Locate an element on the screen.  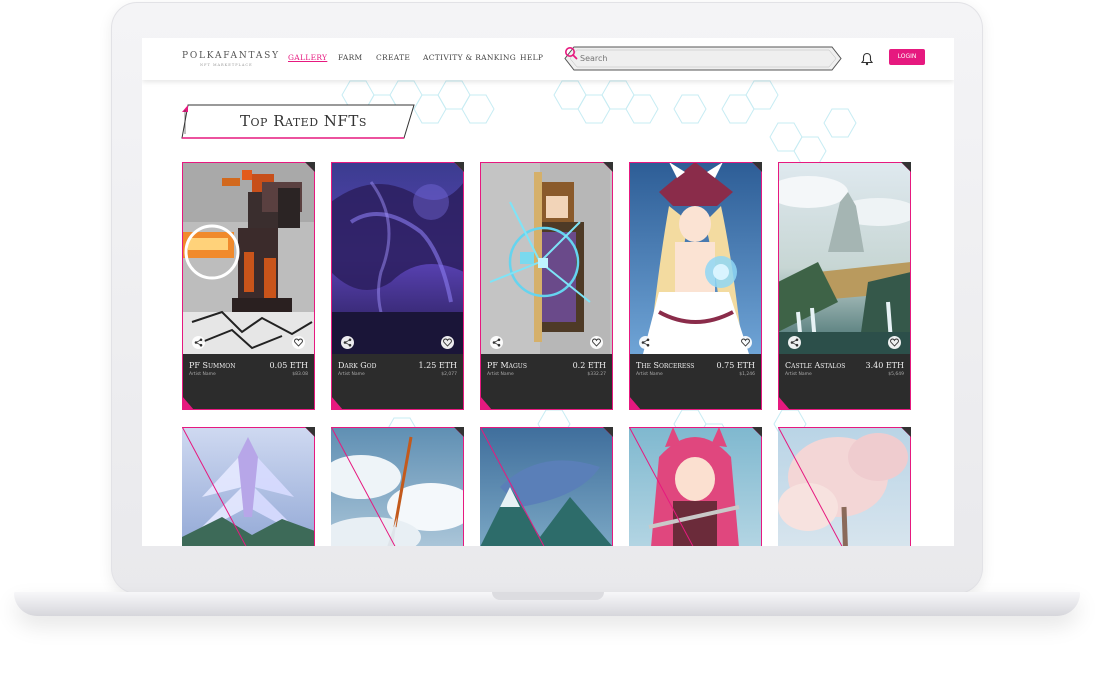
nav-link-gallery: GALLERY is located at coordinates (307, 57).